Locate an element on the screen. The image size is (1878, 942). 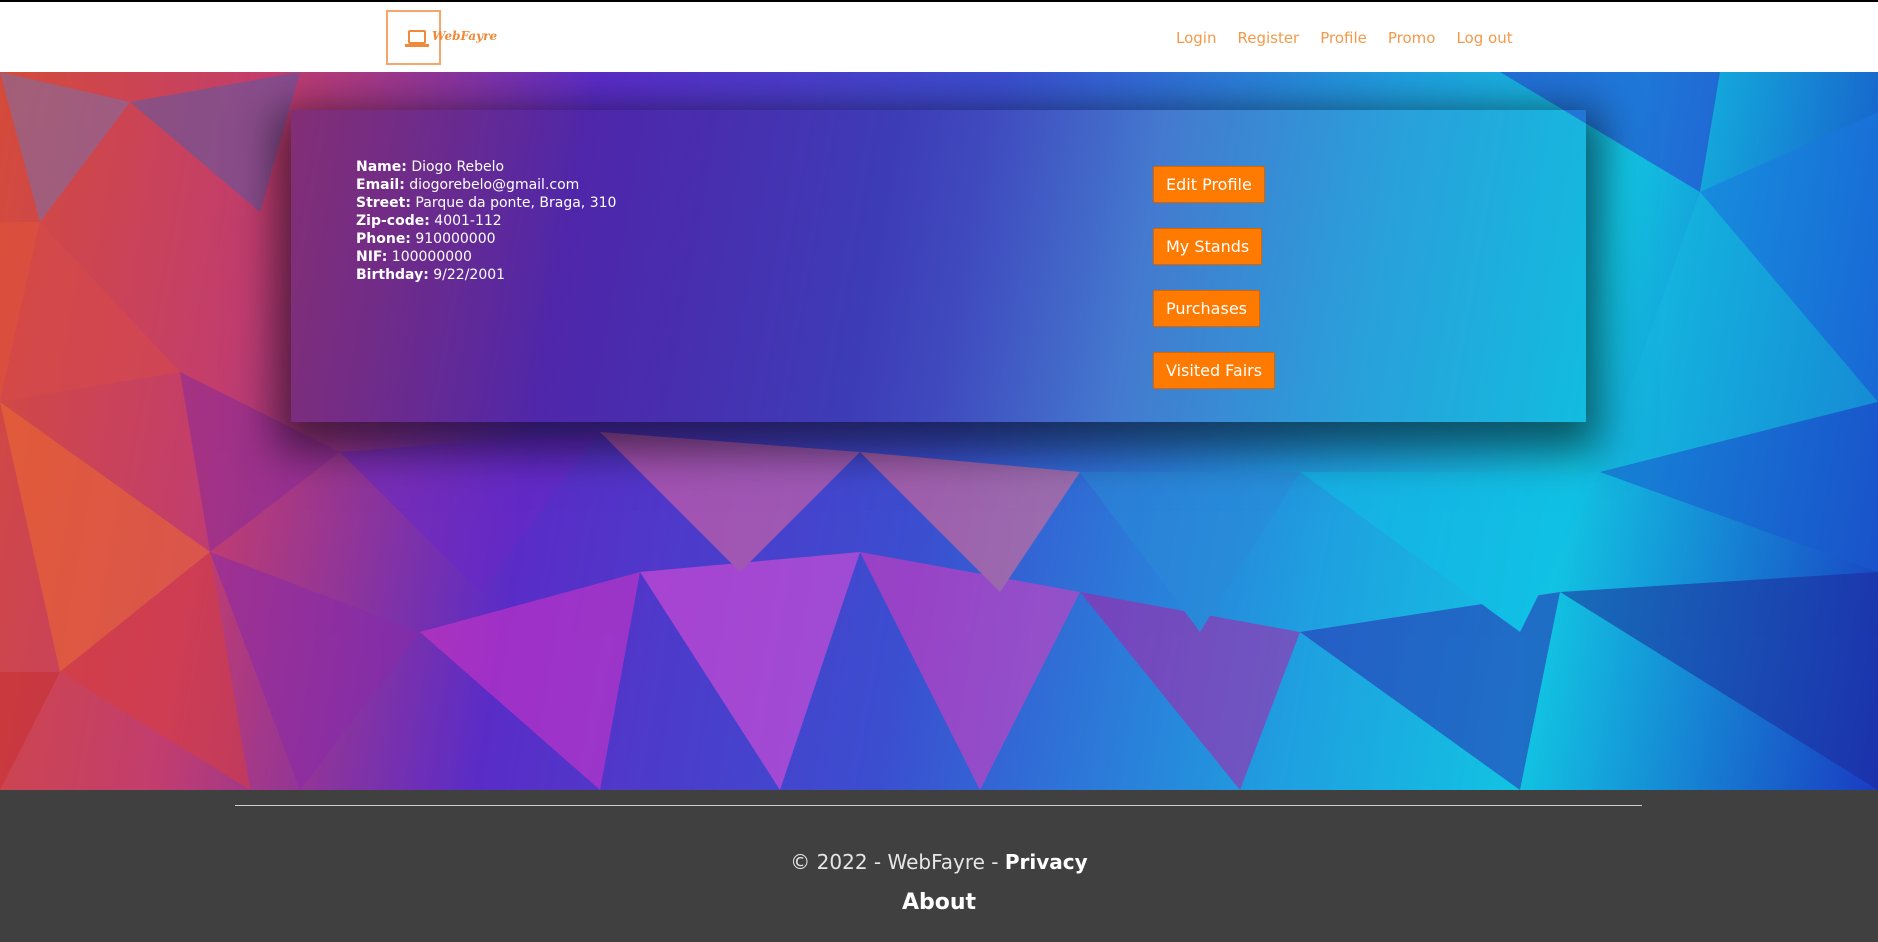
logo-text: WebFayre is located at coordinates (465, 36).